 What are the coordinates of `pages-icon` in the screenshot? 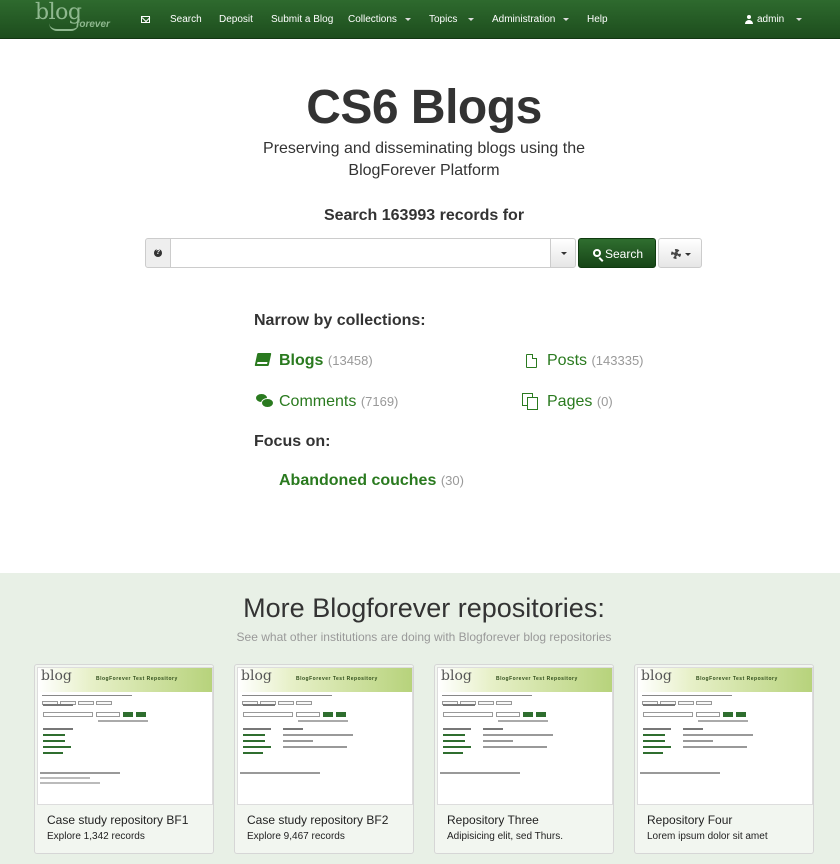 It's located at (530, 401).